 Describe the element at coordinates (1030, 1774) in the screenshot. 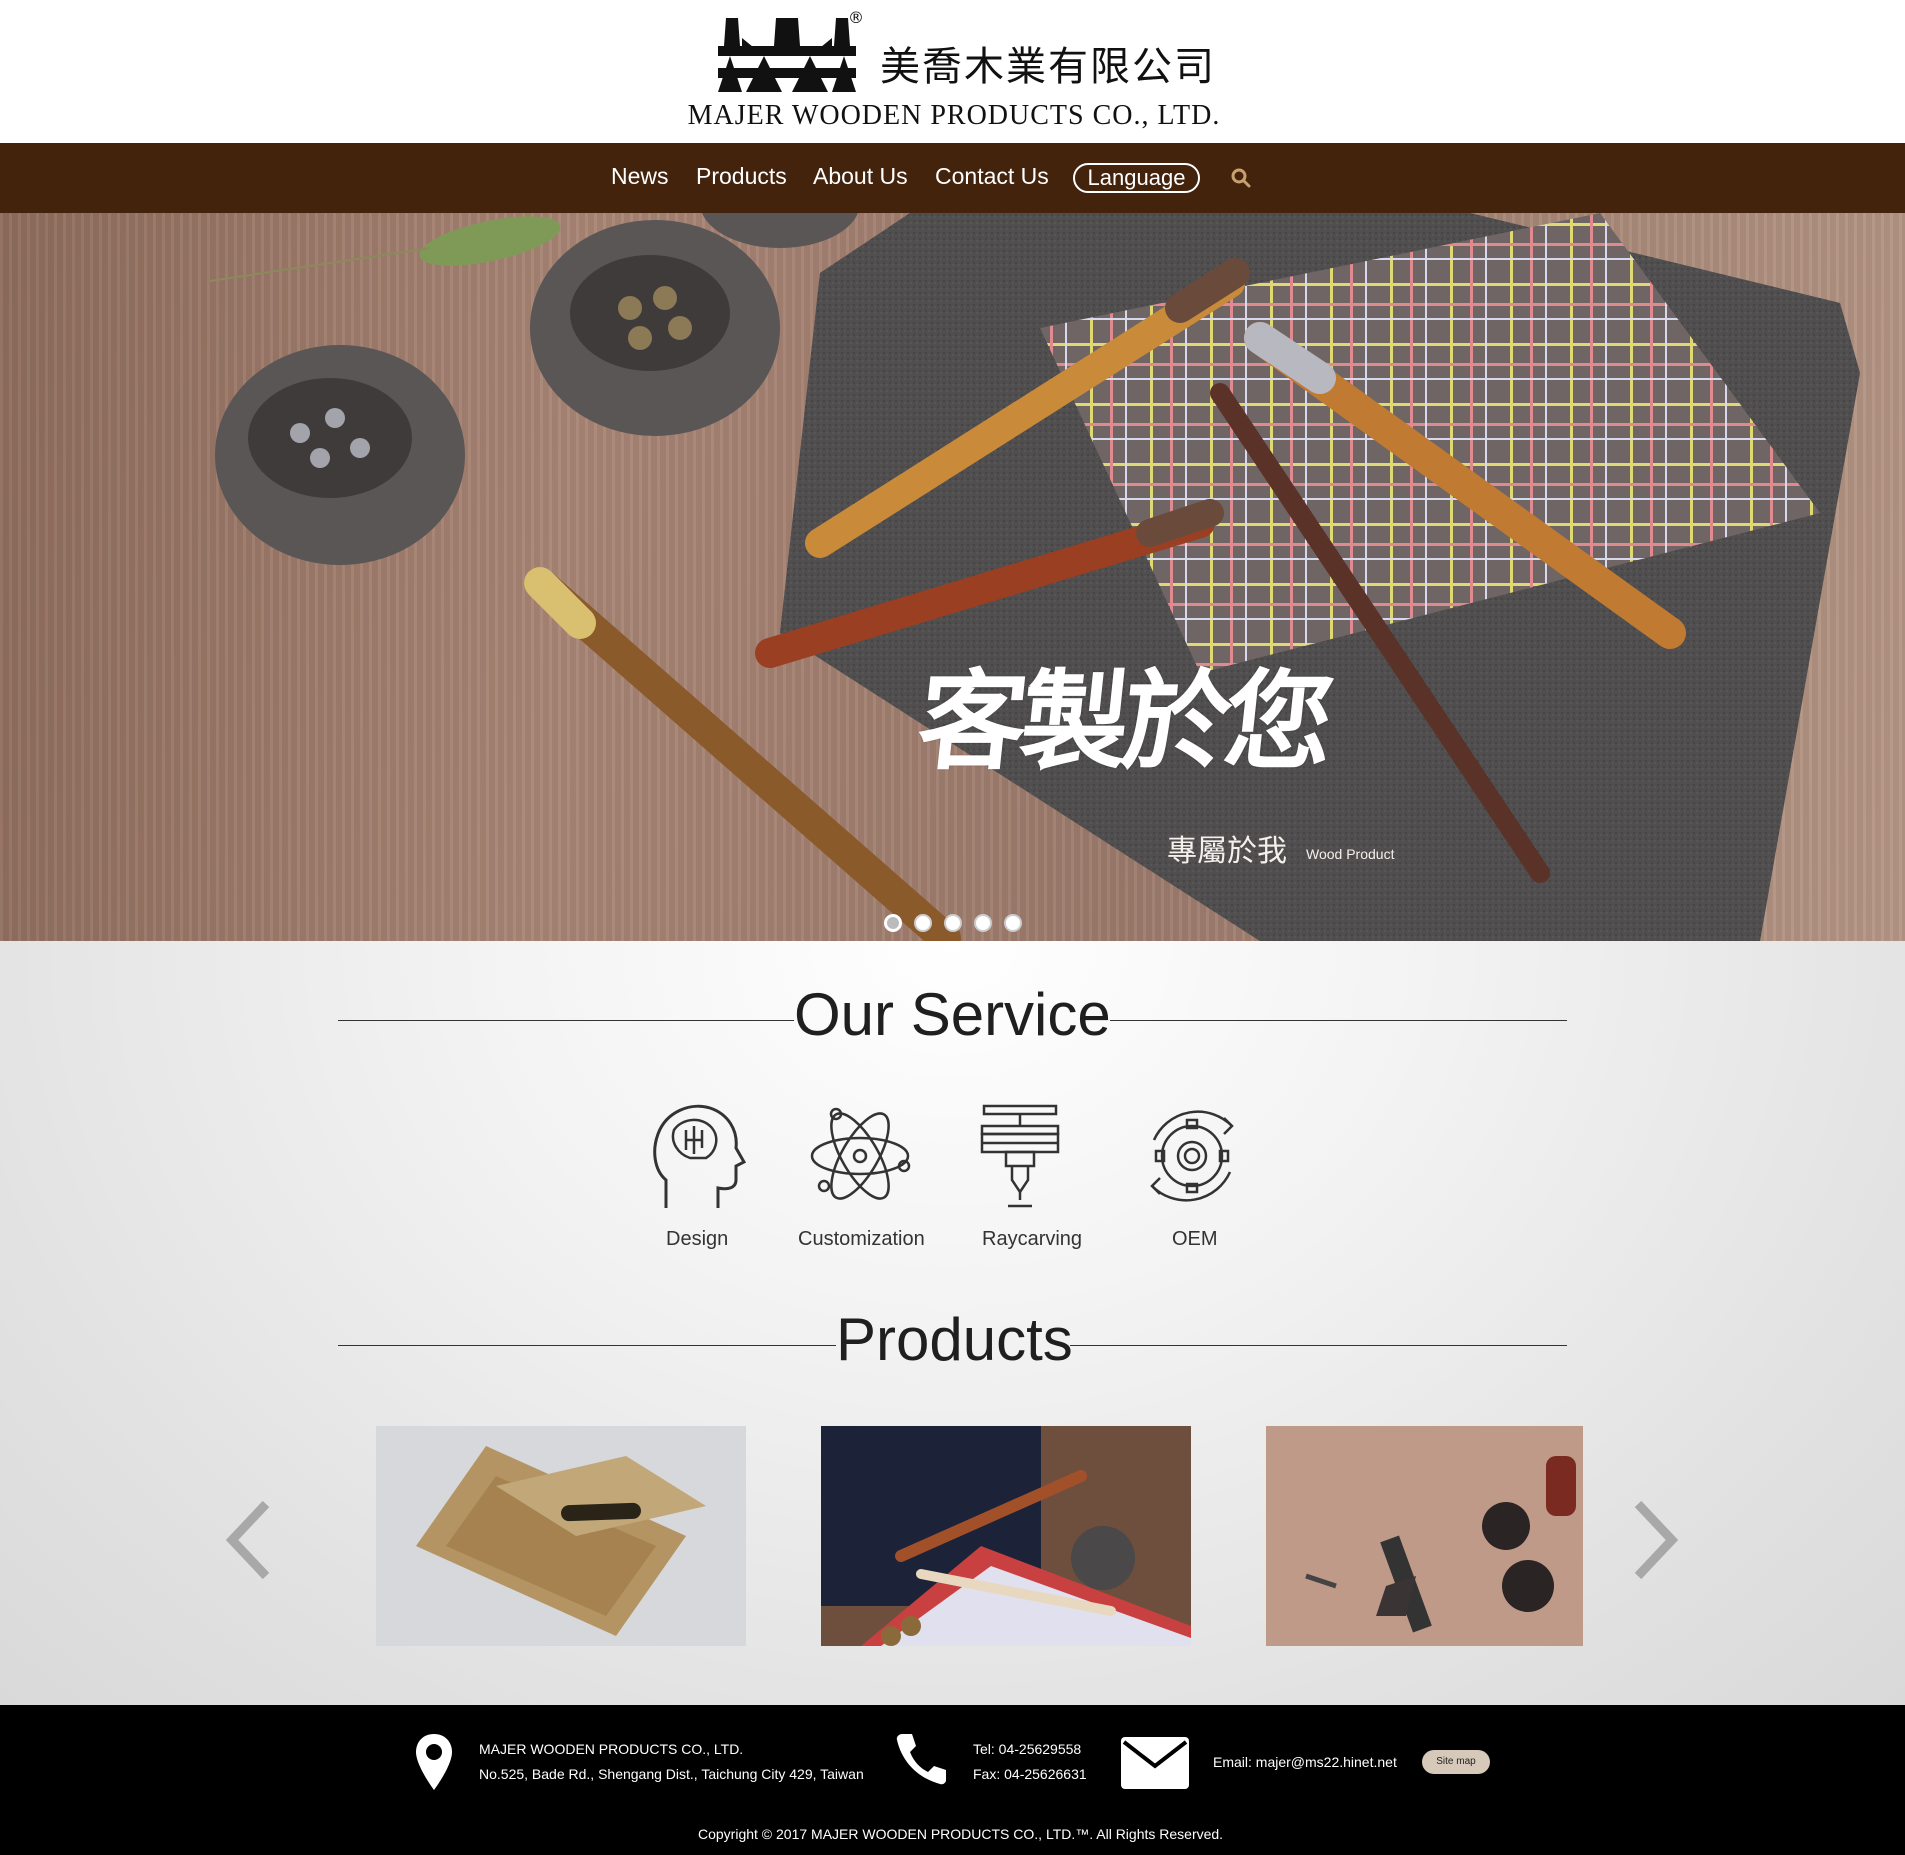

I see `footer-fax: Fax: 04-25626631` at that location.